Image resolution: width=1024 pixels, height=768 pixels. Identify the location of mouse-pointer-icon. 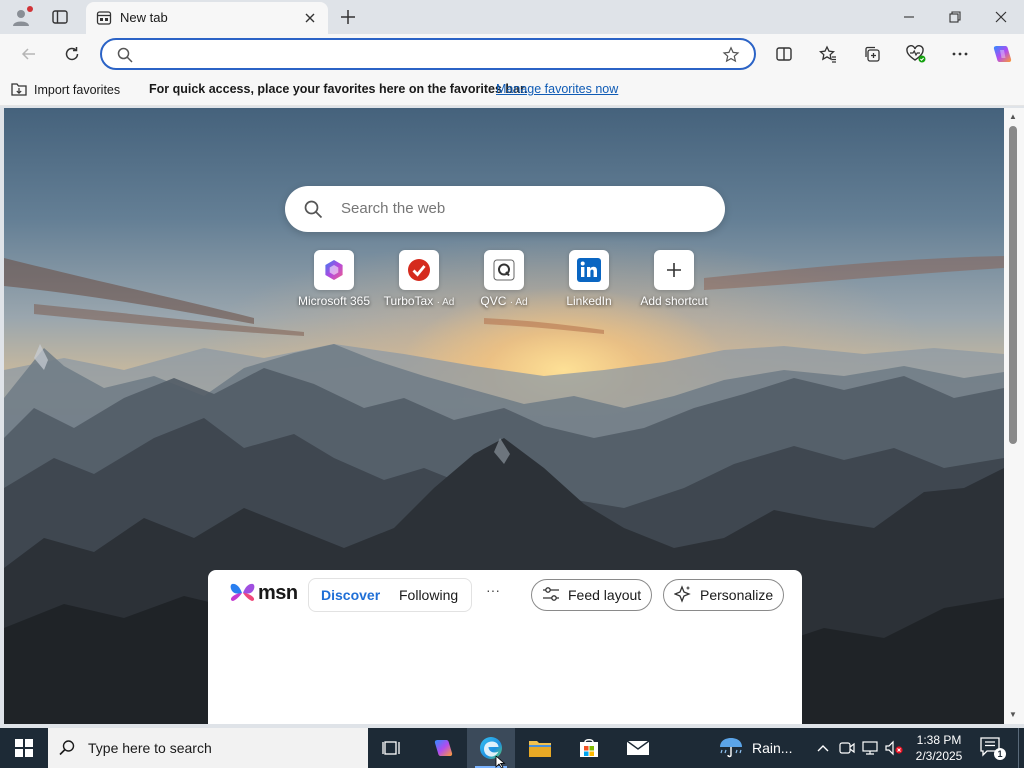
(500, 762).